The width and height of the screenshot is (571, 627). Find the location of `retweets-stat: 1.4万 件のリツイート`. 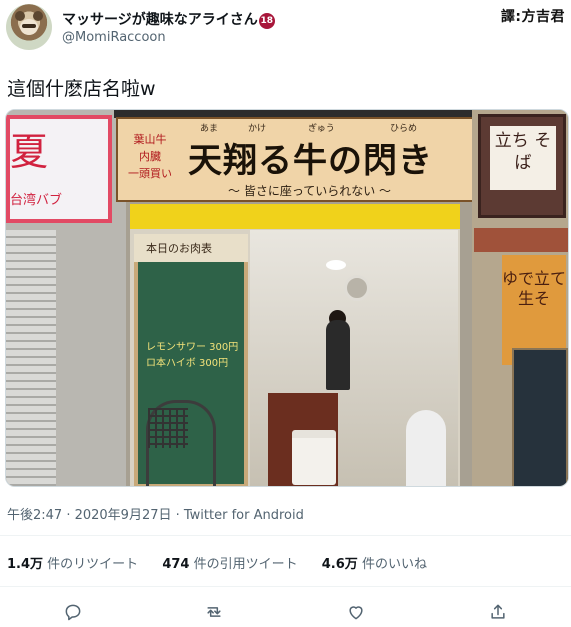

retweets-stat: 1.4万 件のリツイート is located at coordinates (72, 564).